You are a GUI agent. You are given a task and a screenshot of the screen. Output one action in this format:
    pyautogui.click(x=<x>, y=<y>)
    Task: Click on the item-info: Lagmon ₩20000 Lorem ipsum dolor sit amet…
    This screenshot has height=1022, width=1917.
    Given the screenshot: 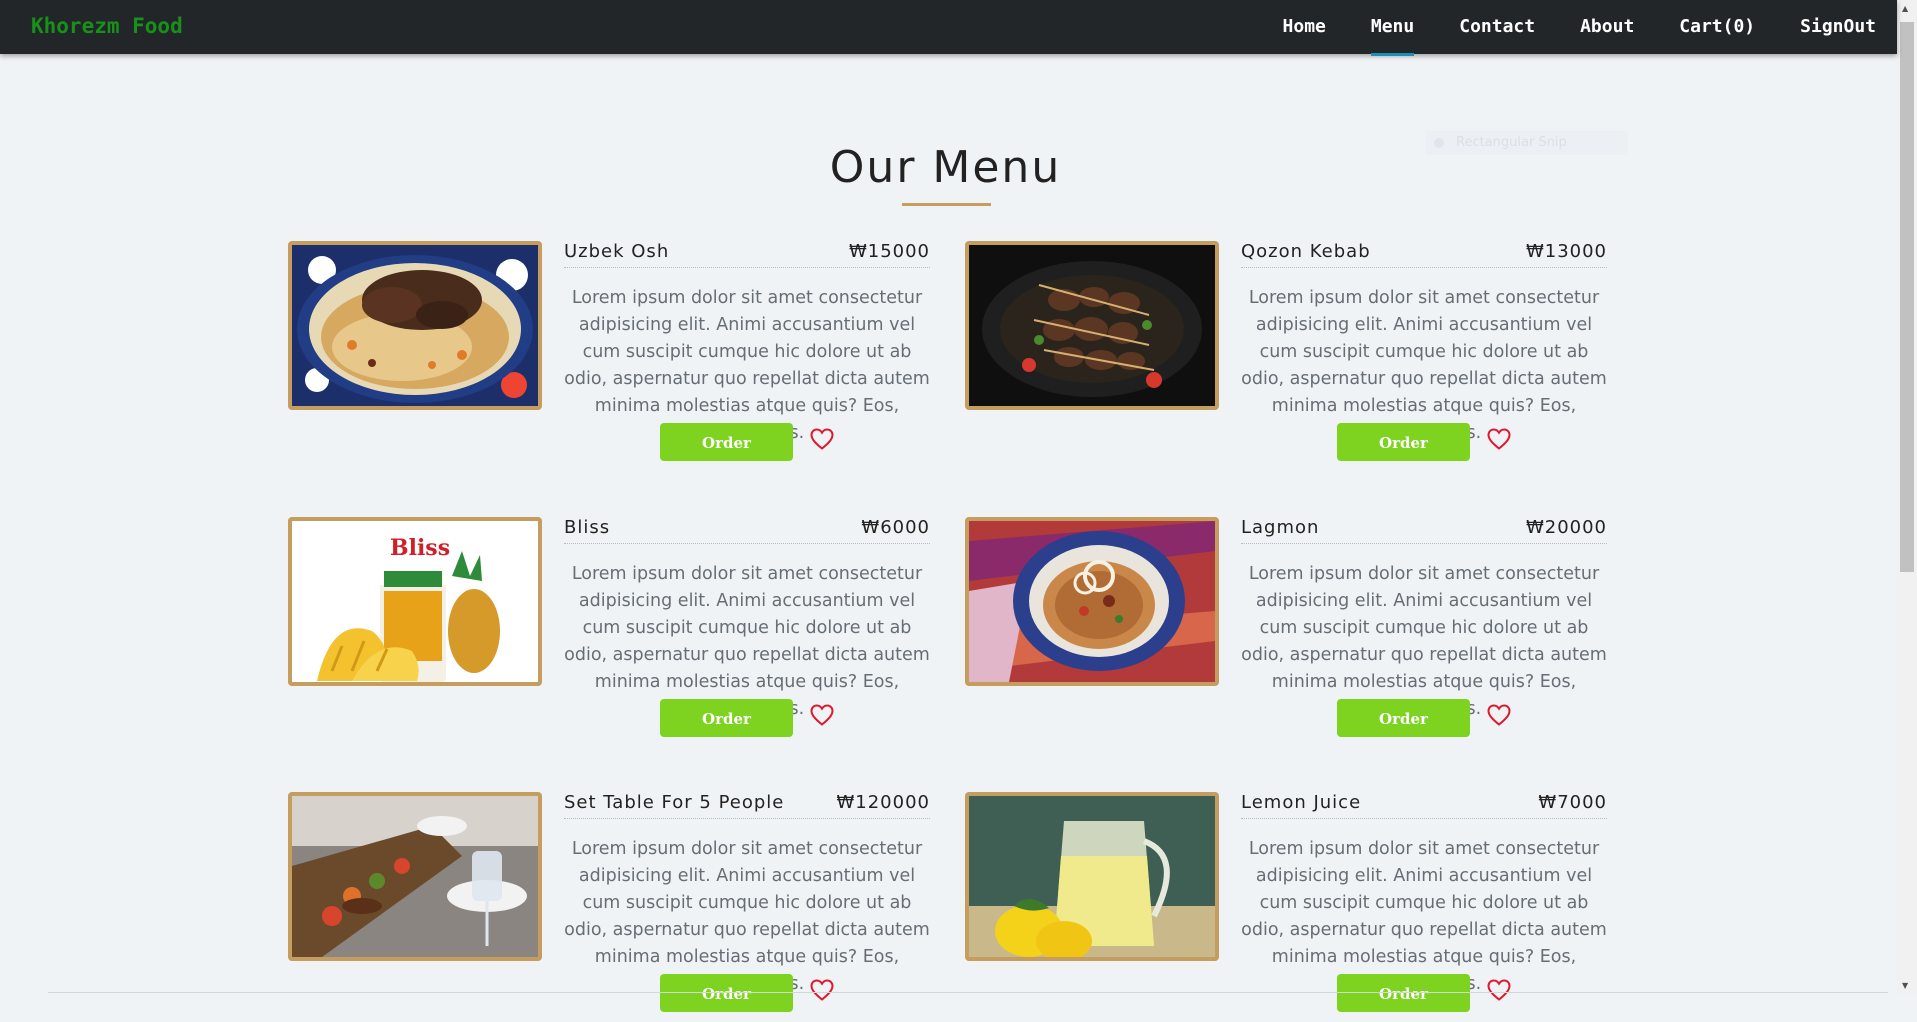 What is the action you would take?
    pyautogui.click(x=1424, y=627)
    